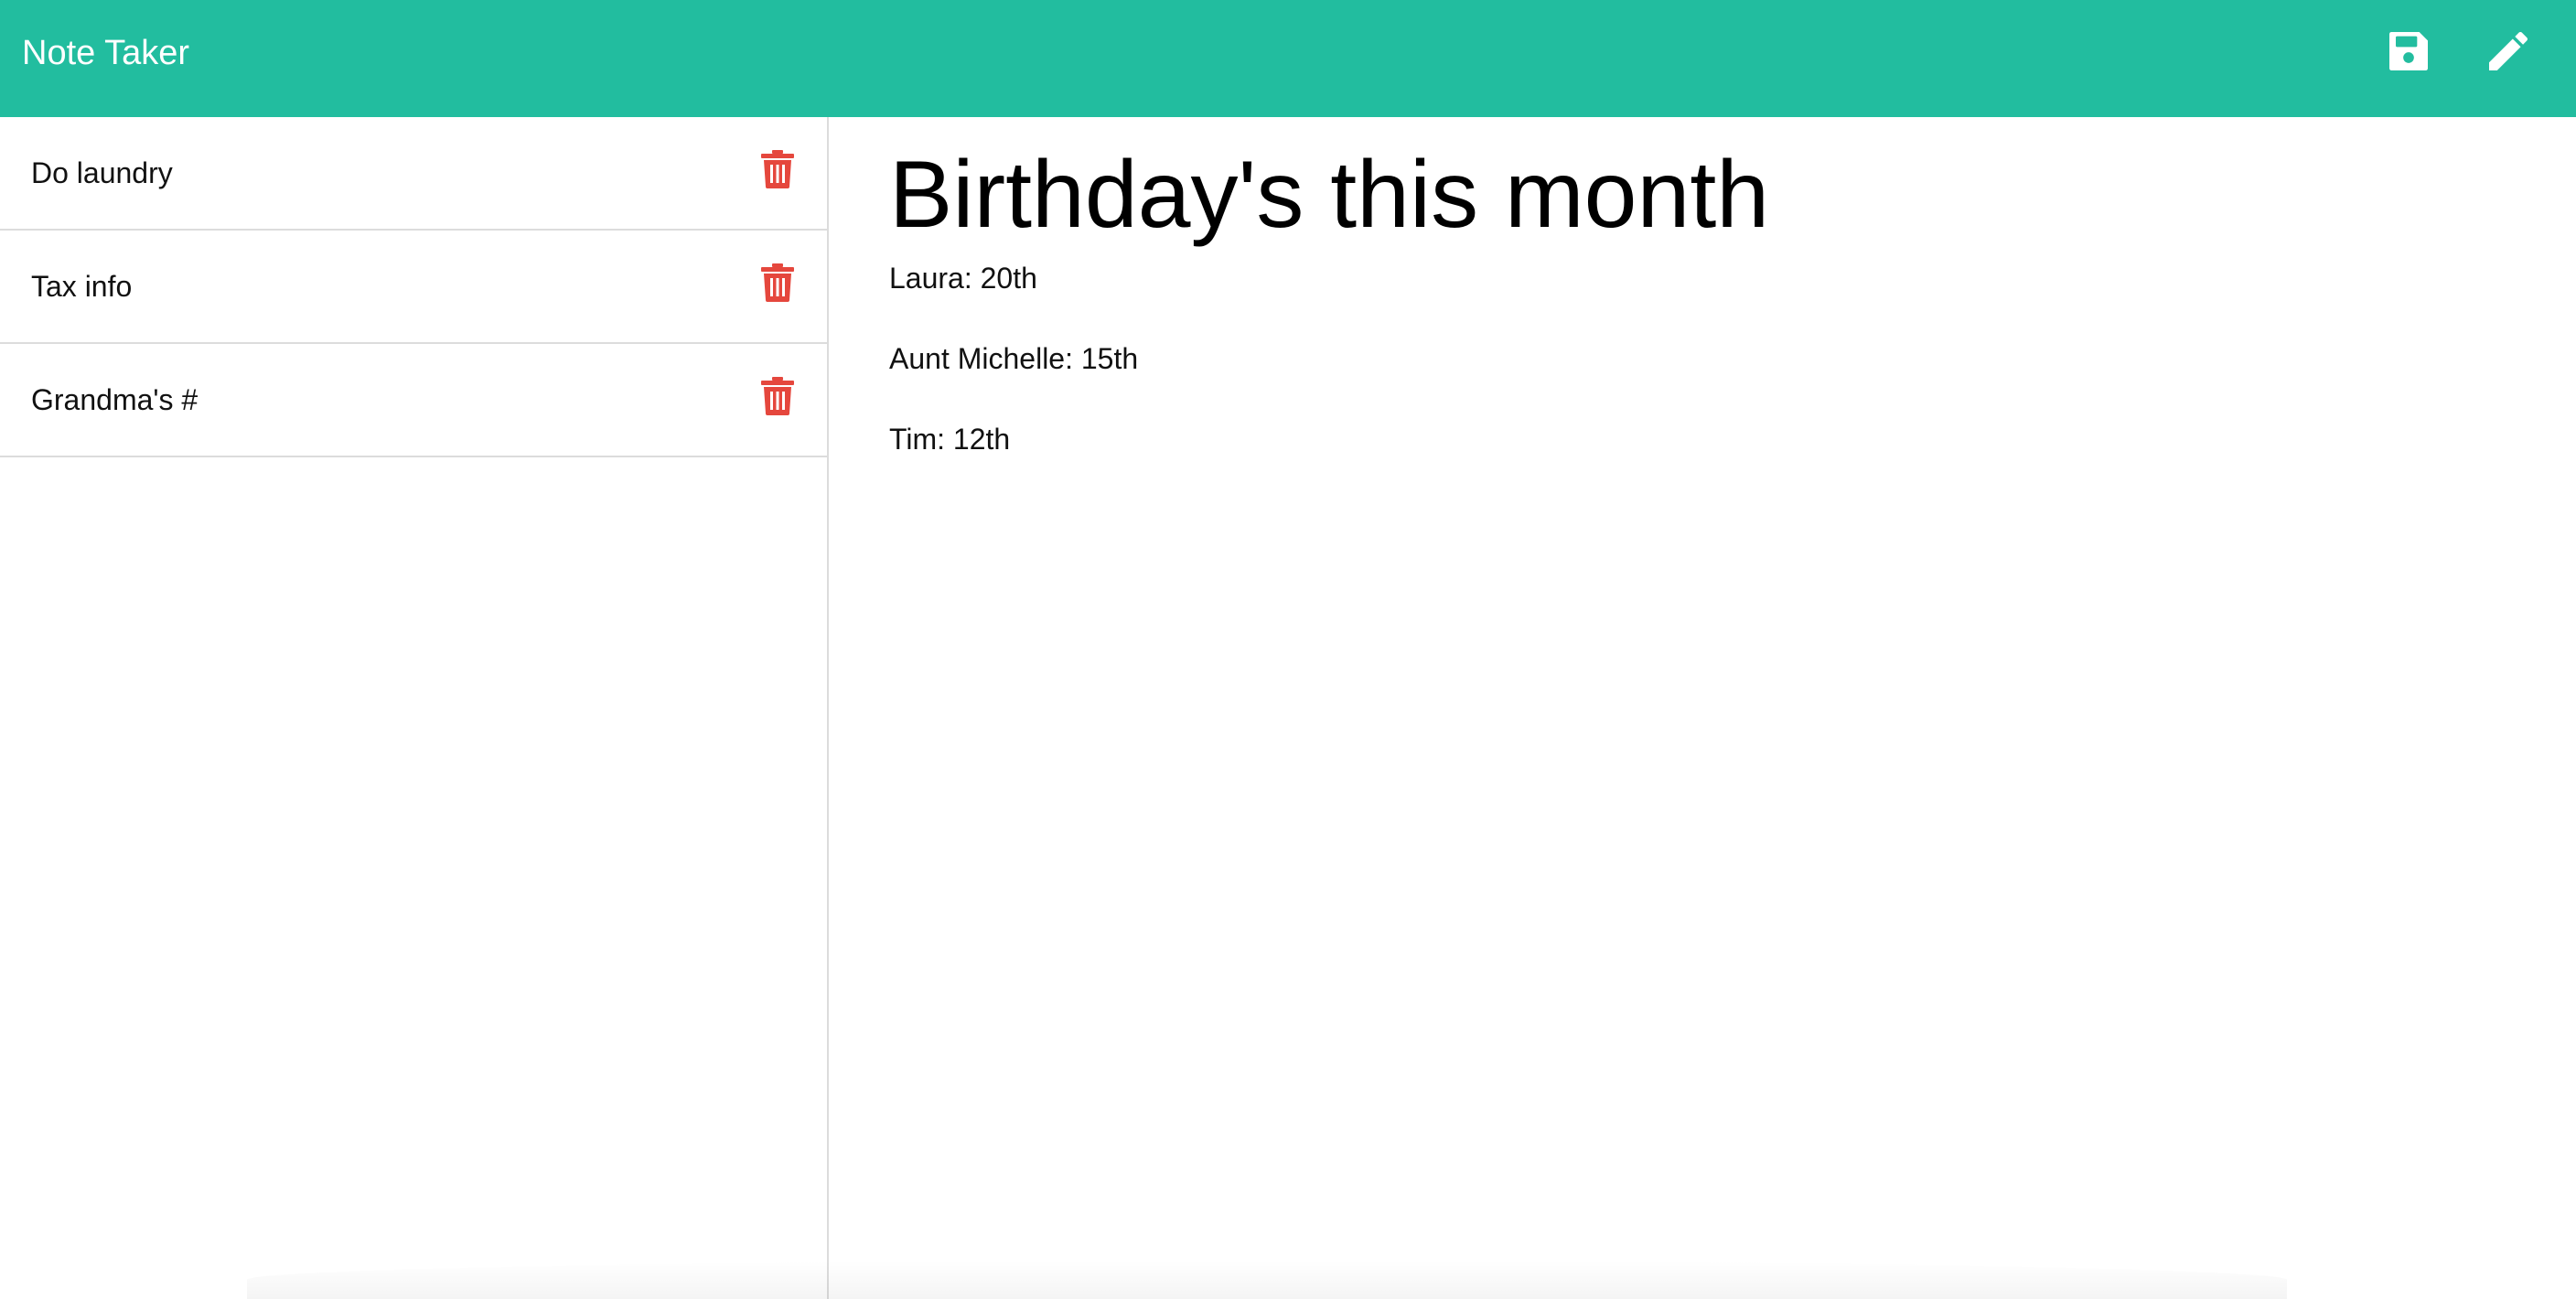 Image resolution: width=2576 pixels, height=1299 pixels. Describe the element at coordinates (82, 286) in the screenshot. I see `note-title: Tax info` at that location.